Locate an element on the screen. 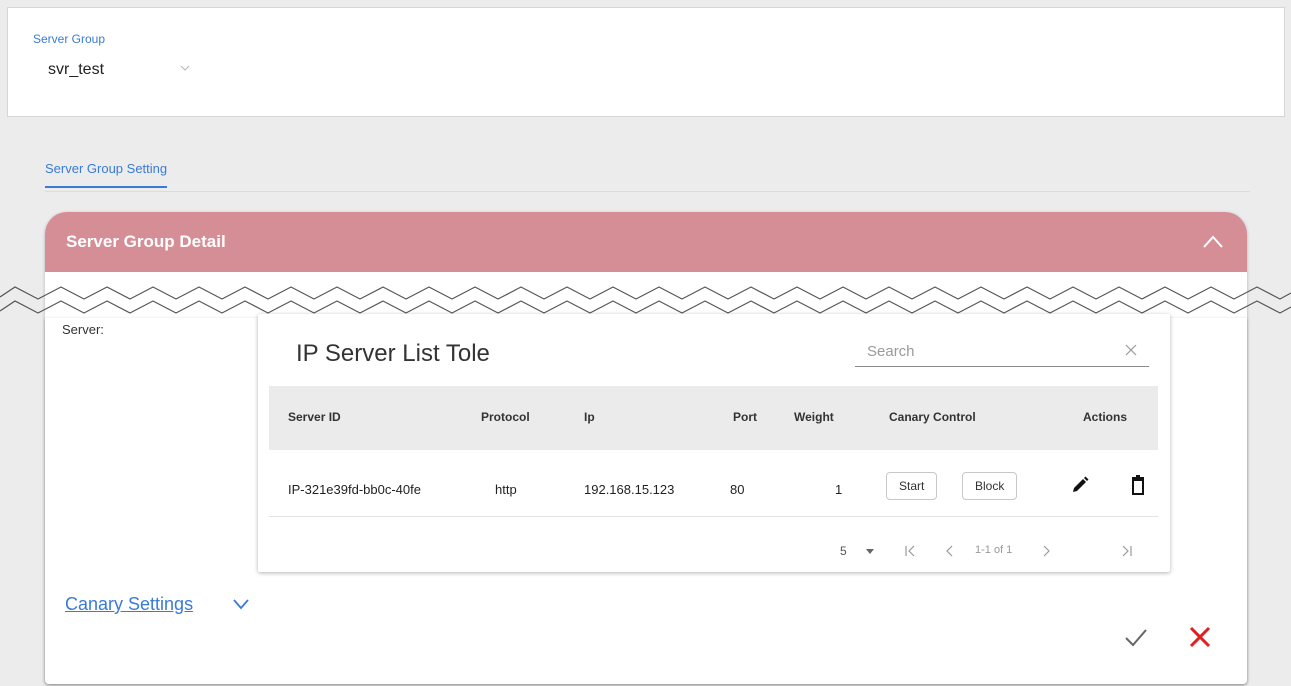 The image size is (1291, 686). block-button: Block is located at coordinates (990, 486).